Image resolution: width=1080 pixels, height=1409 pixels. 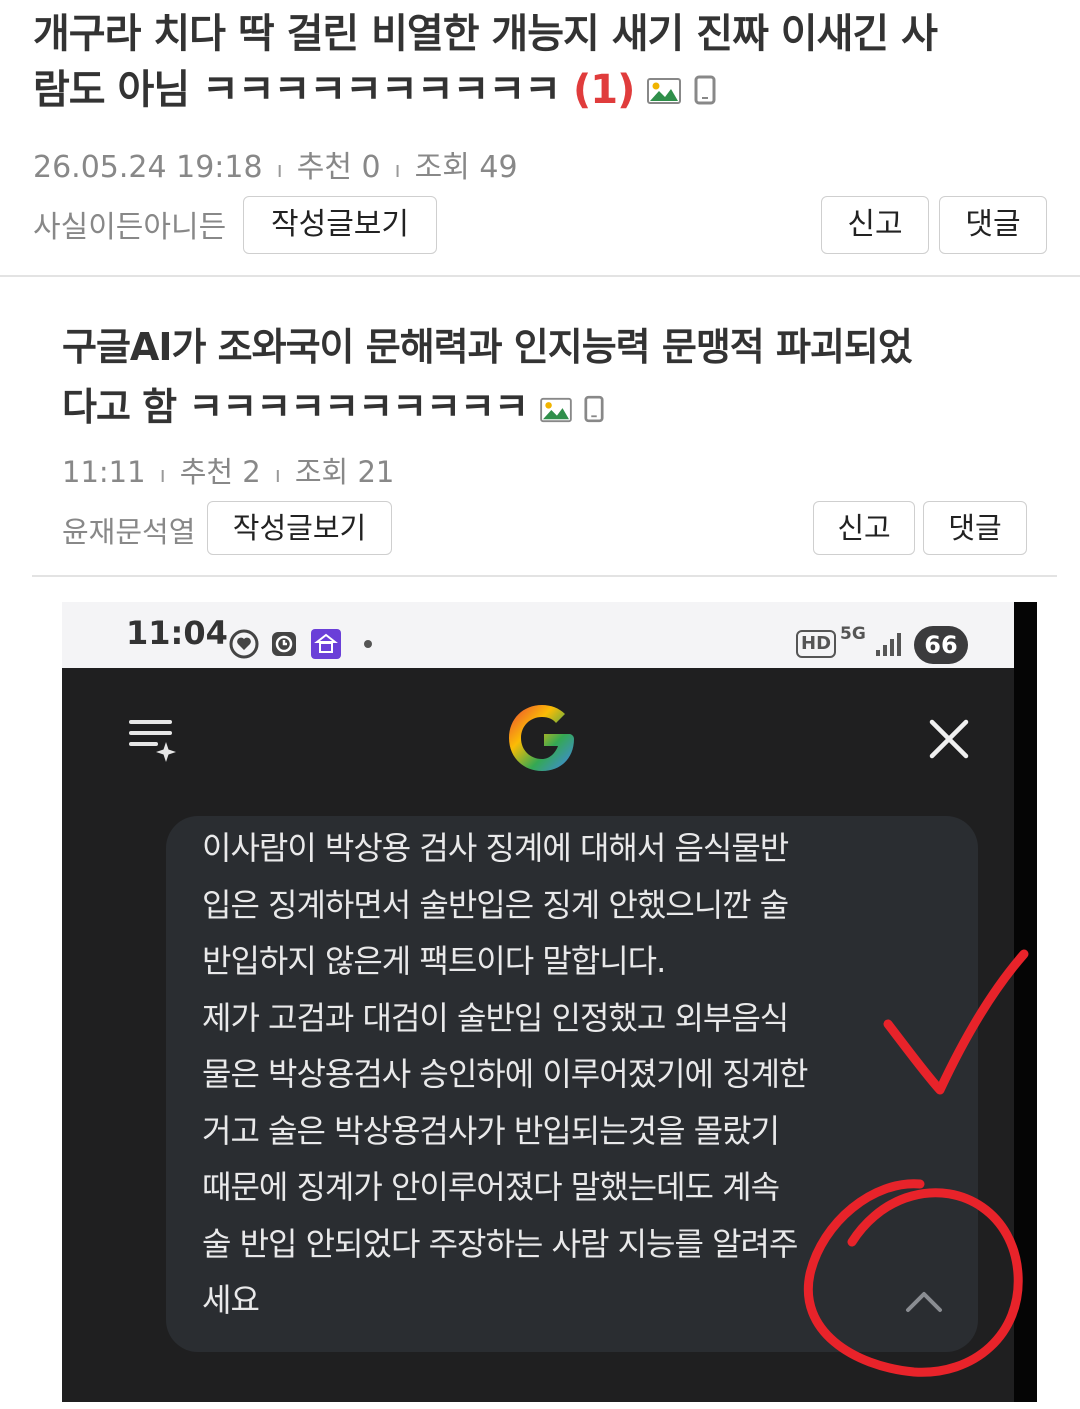 What do you see at coordinates (275, 167) in the screenshot?
I see `post-meta: 26.05.24 19:18 ı 추천 0 ı 조회 49` at bounding box center [275, 167].